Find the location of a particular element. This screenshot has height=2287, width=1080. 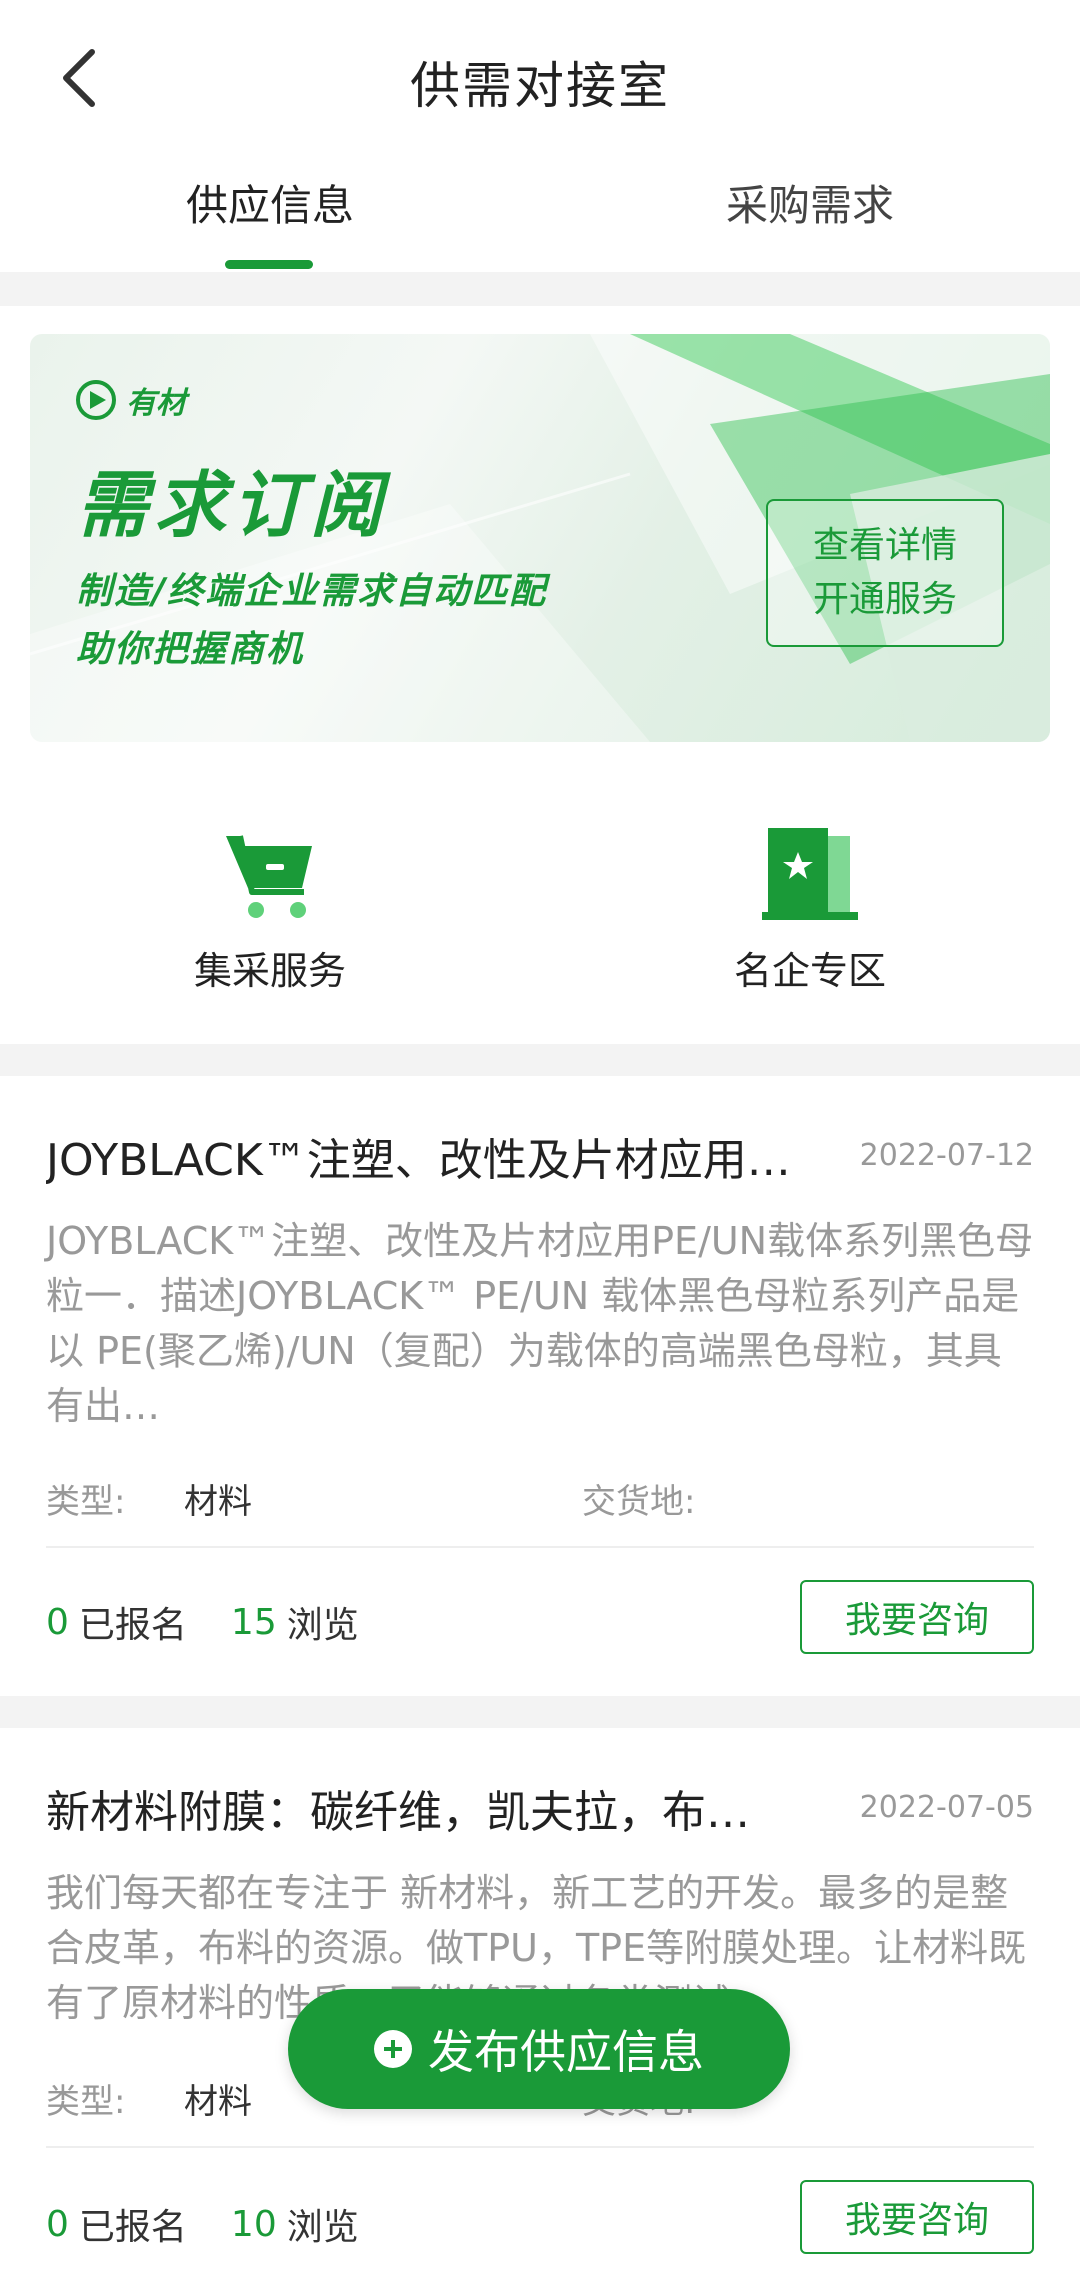

publish-supply-button: 发布供应信息 is located at coordinates (539, 2049).